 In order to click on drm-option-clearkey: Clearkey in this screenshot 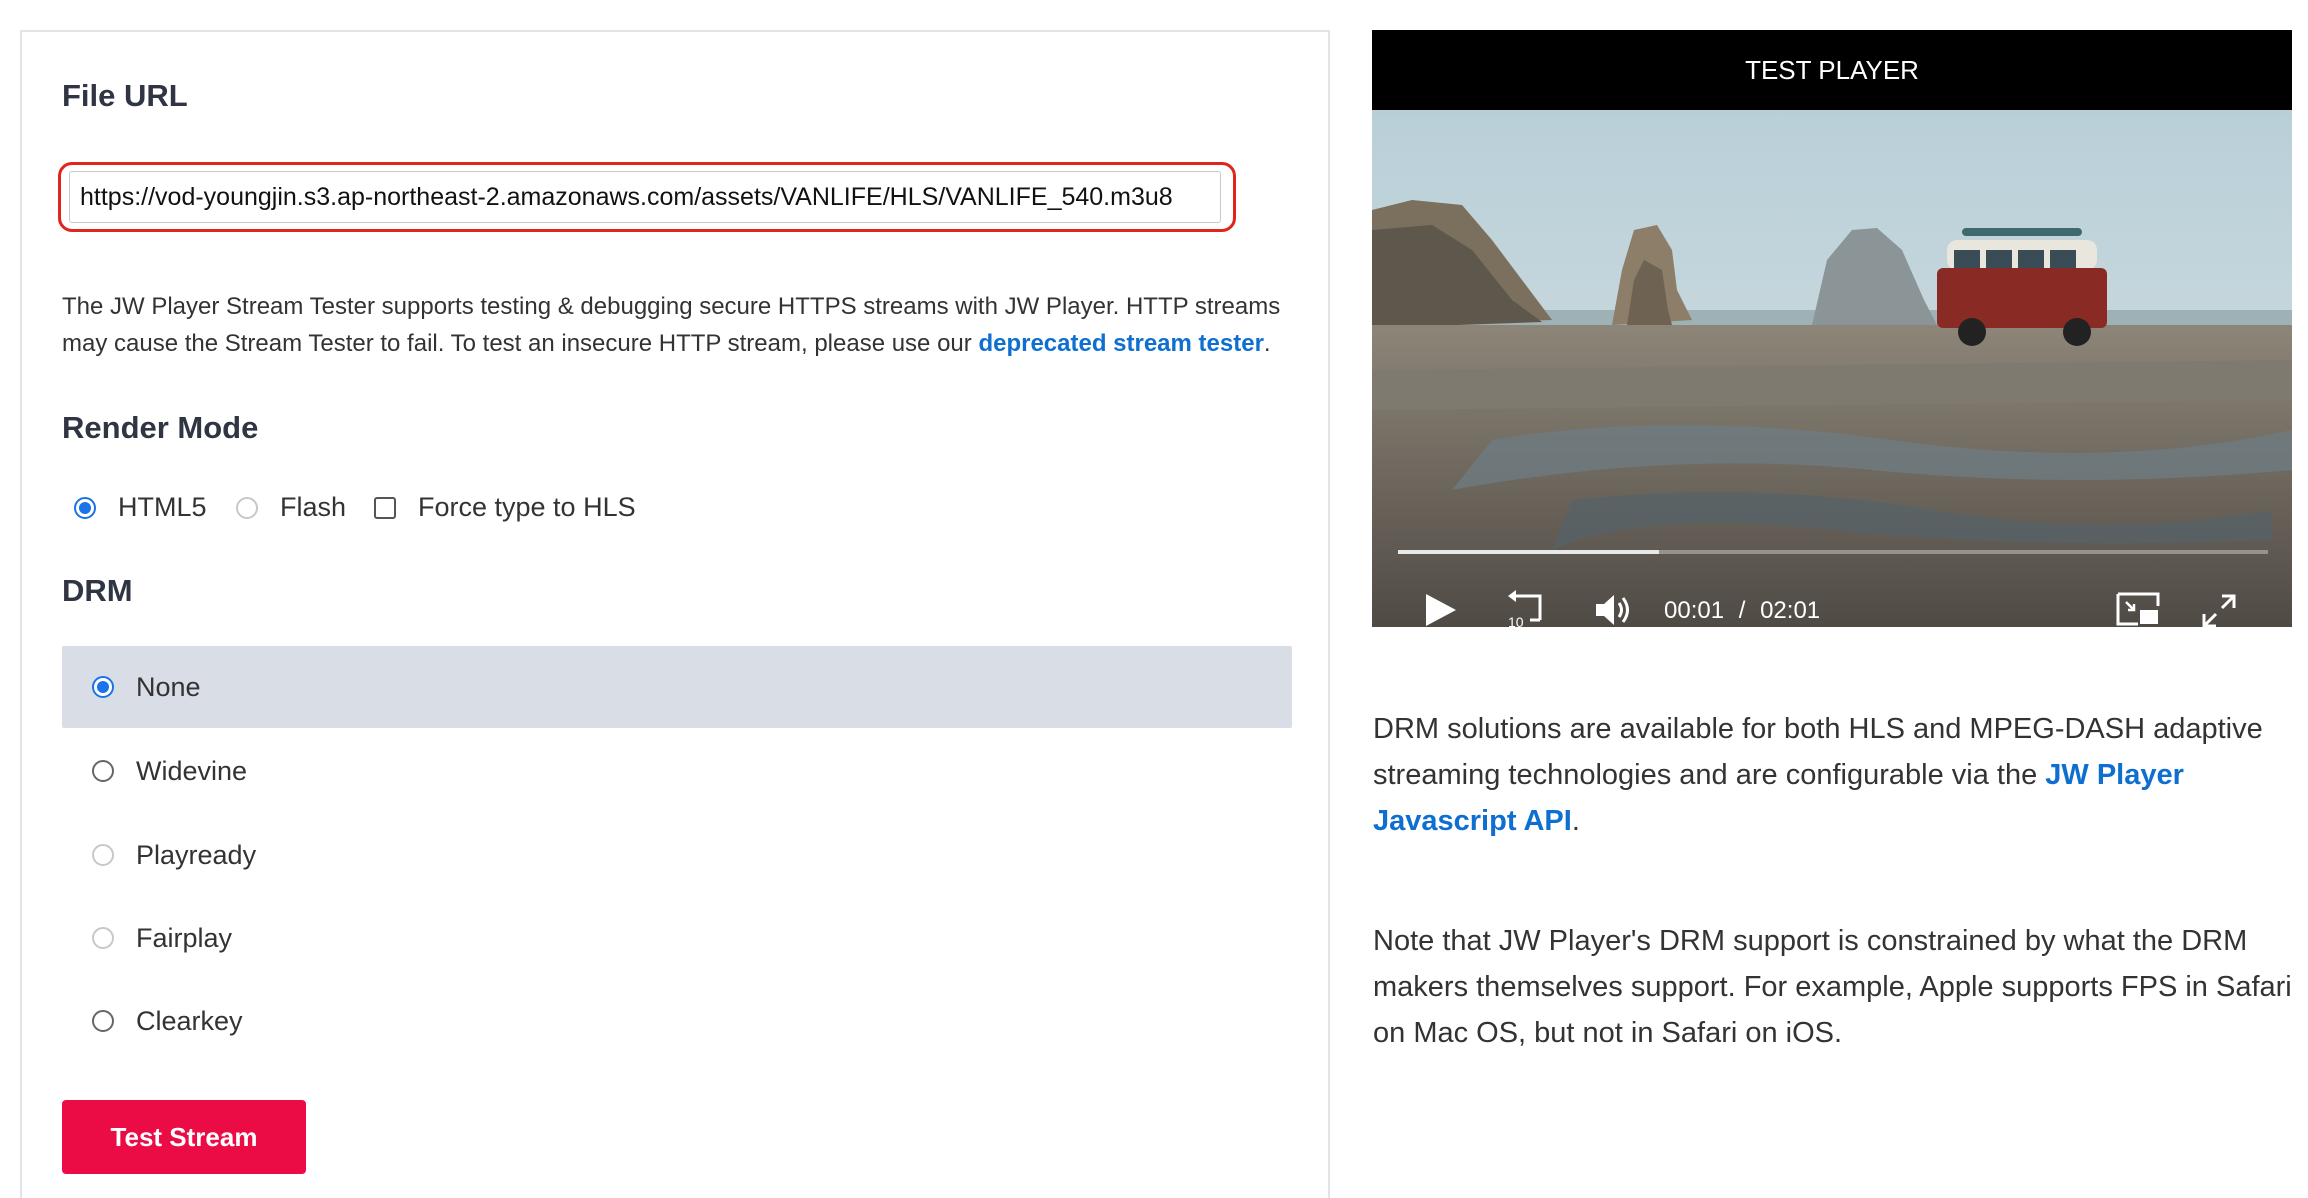, I will do `click(677, 1021)`.